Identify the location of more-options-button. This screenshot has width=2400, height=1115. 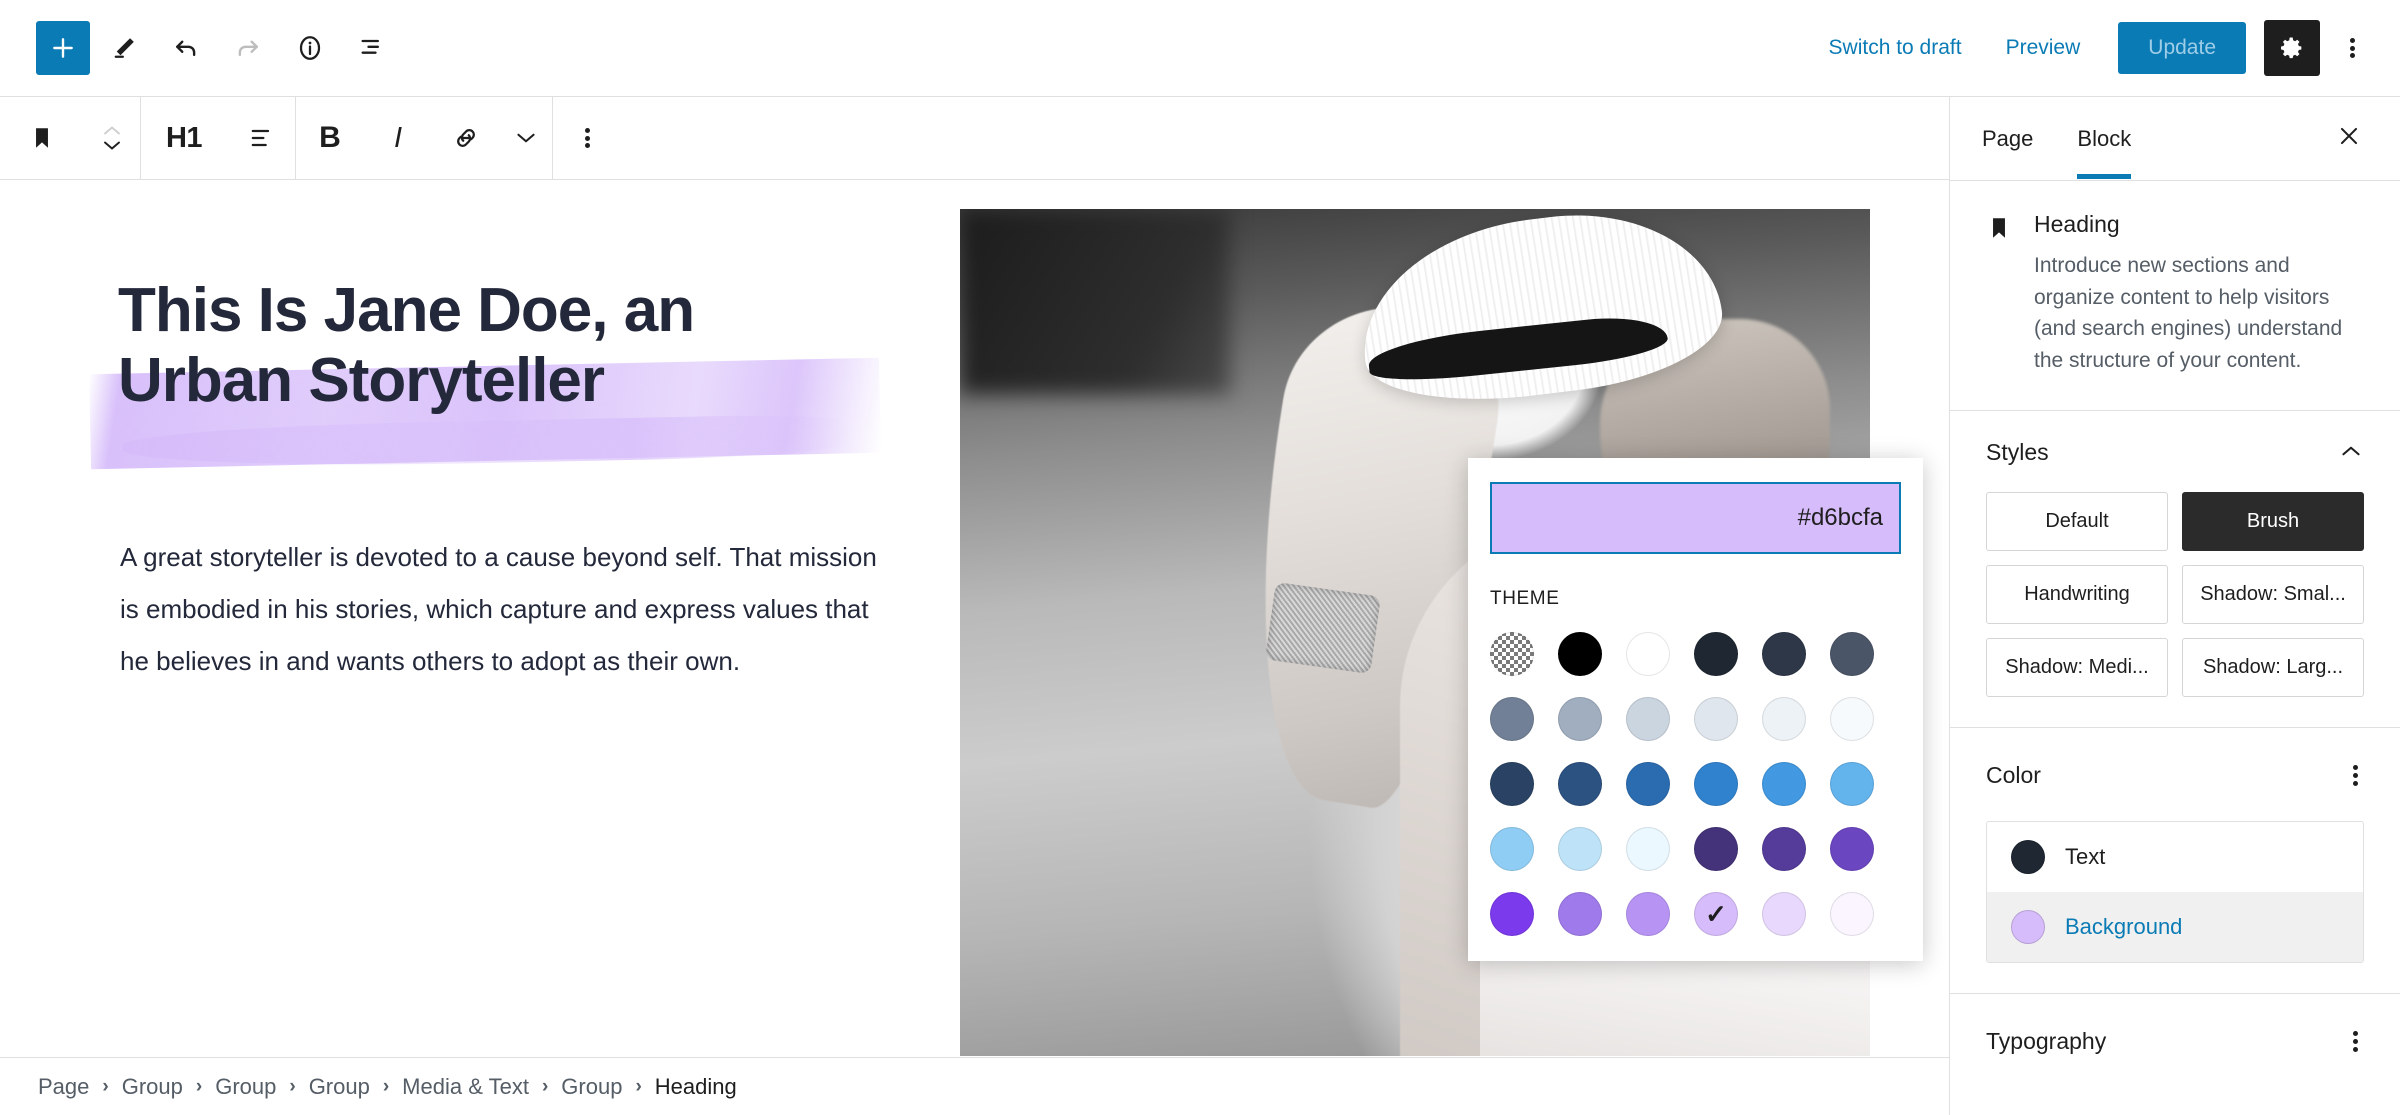
(2352, 48).